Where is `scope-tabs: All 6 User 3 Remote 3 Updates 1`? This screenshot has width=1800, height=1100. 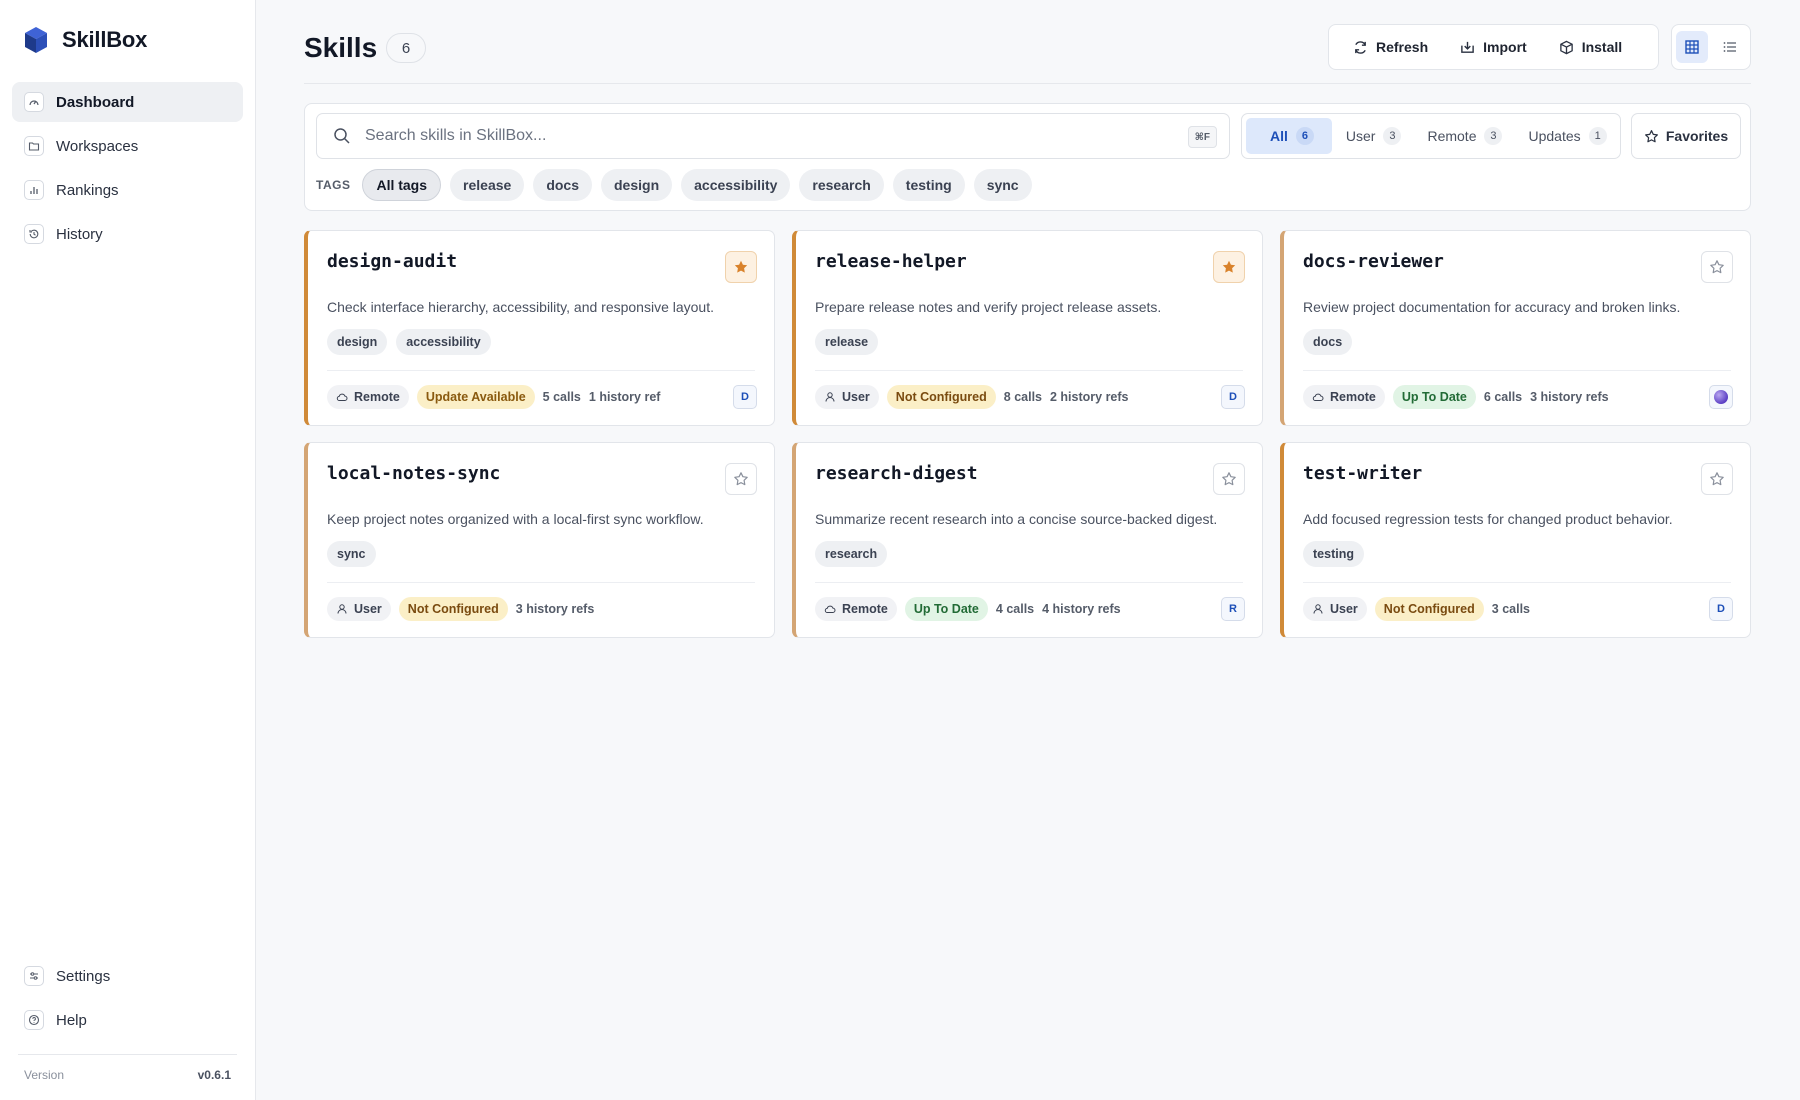 scope-tabs: All 6 User 3 Remote 3 Updates 1 is located at coordinates (1431, 136).